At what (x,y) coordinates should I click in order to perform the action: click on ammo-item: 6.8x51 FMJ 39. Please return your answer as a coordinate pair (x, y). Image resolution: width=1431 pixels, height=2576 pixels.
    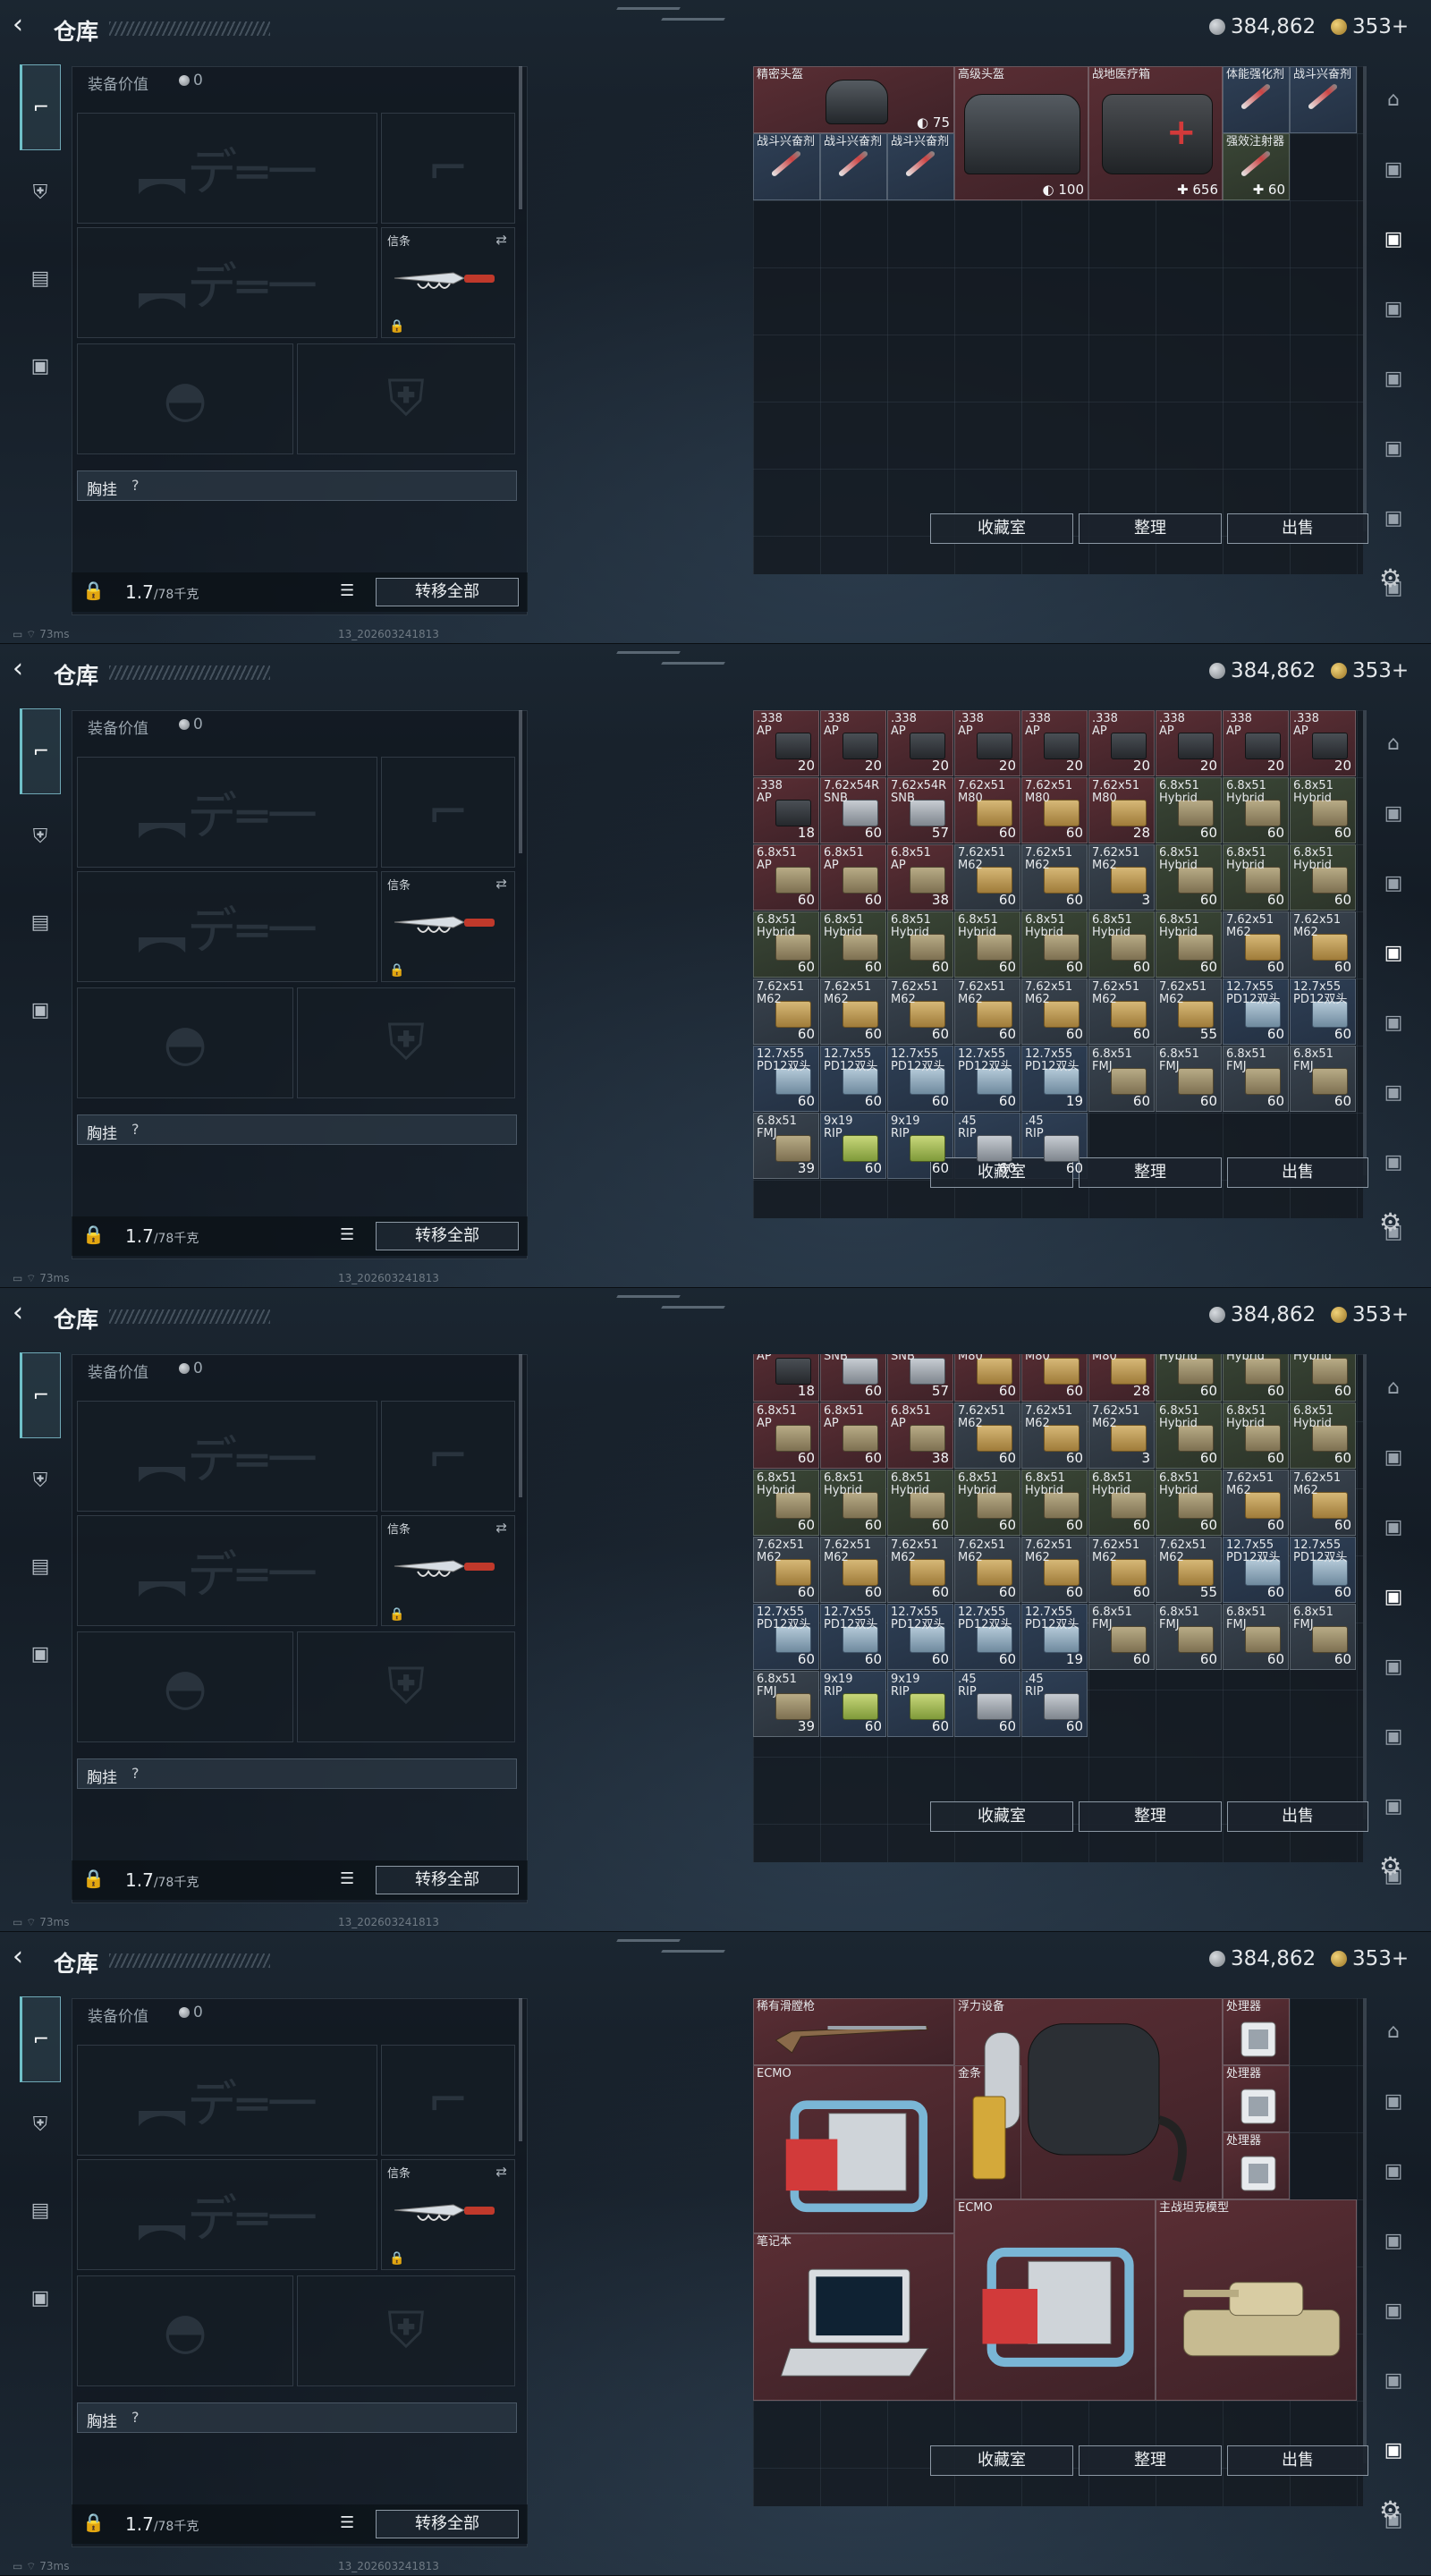
    Looking at the image, I should click on (786, 1146).